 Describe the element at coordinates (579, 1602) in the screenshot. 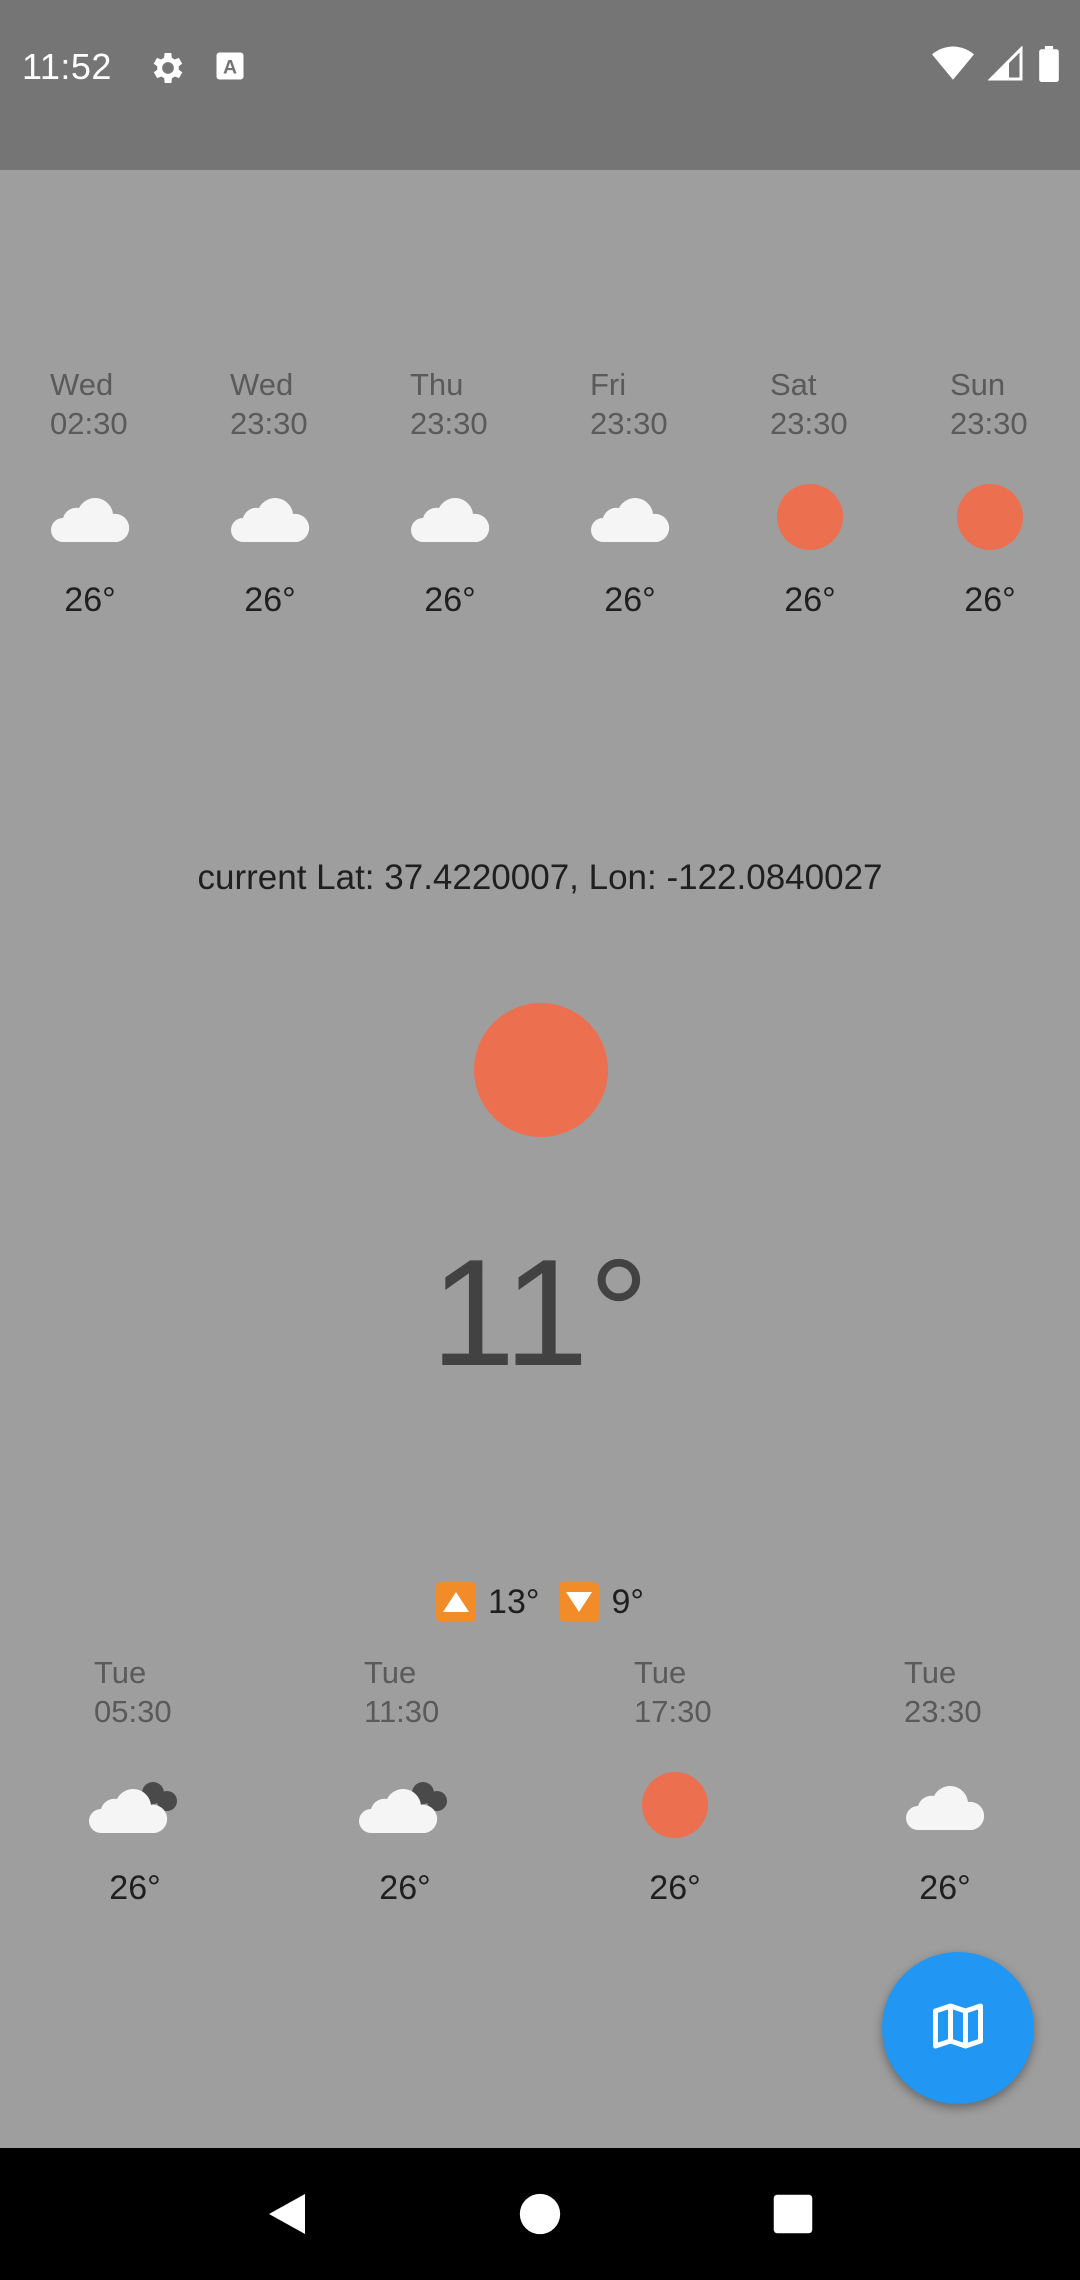

I see `down-arrow-icon` at that location.